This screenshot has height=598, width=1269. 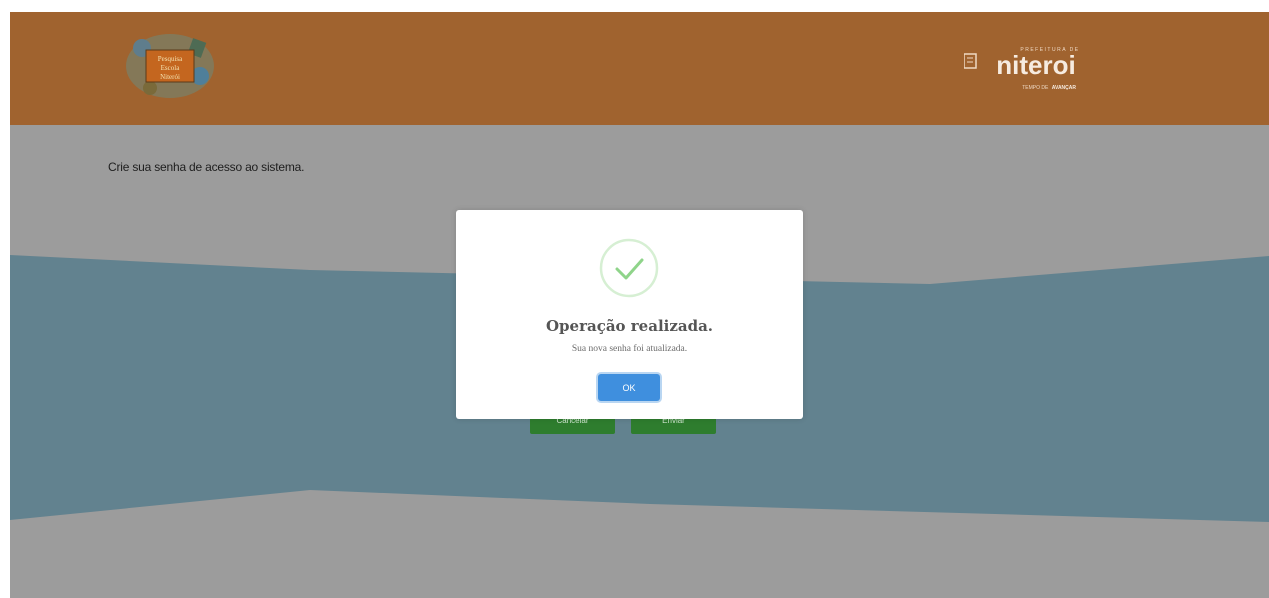 What do you see at coordinates (629, 387) in the screenshot?
I see `ok-button: OK` at bounding box center [629, 387].